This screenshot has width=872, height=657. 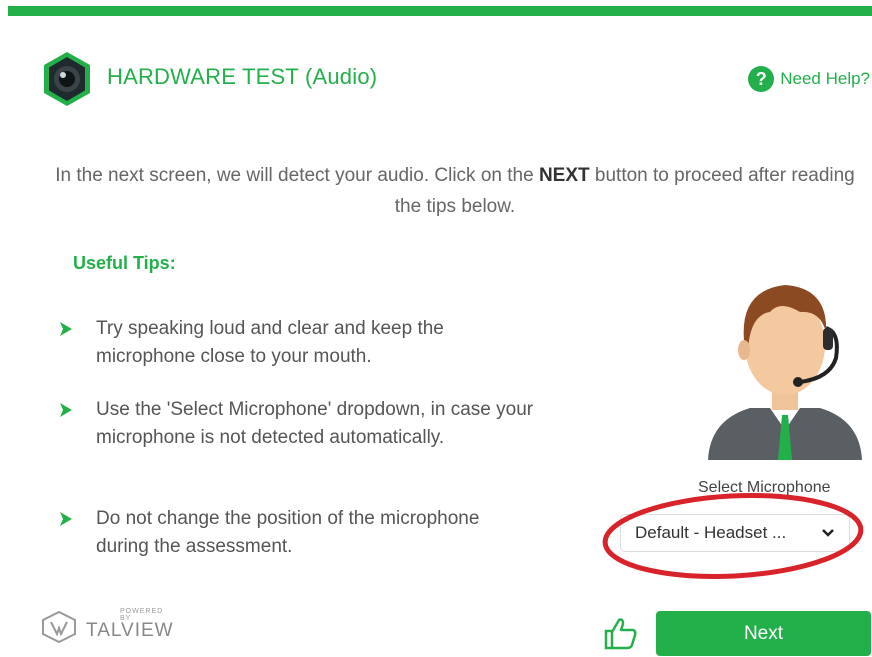 What do you see at coordinates (124, 263) in the screenshot?
I see `tips-heading: Useful Tips:` at bounding box center [124, 263].